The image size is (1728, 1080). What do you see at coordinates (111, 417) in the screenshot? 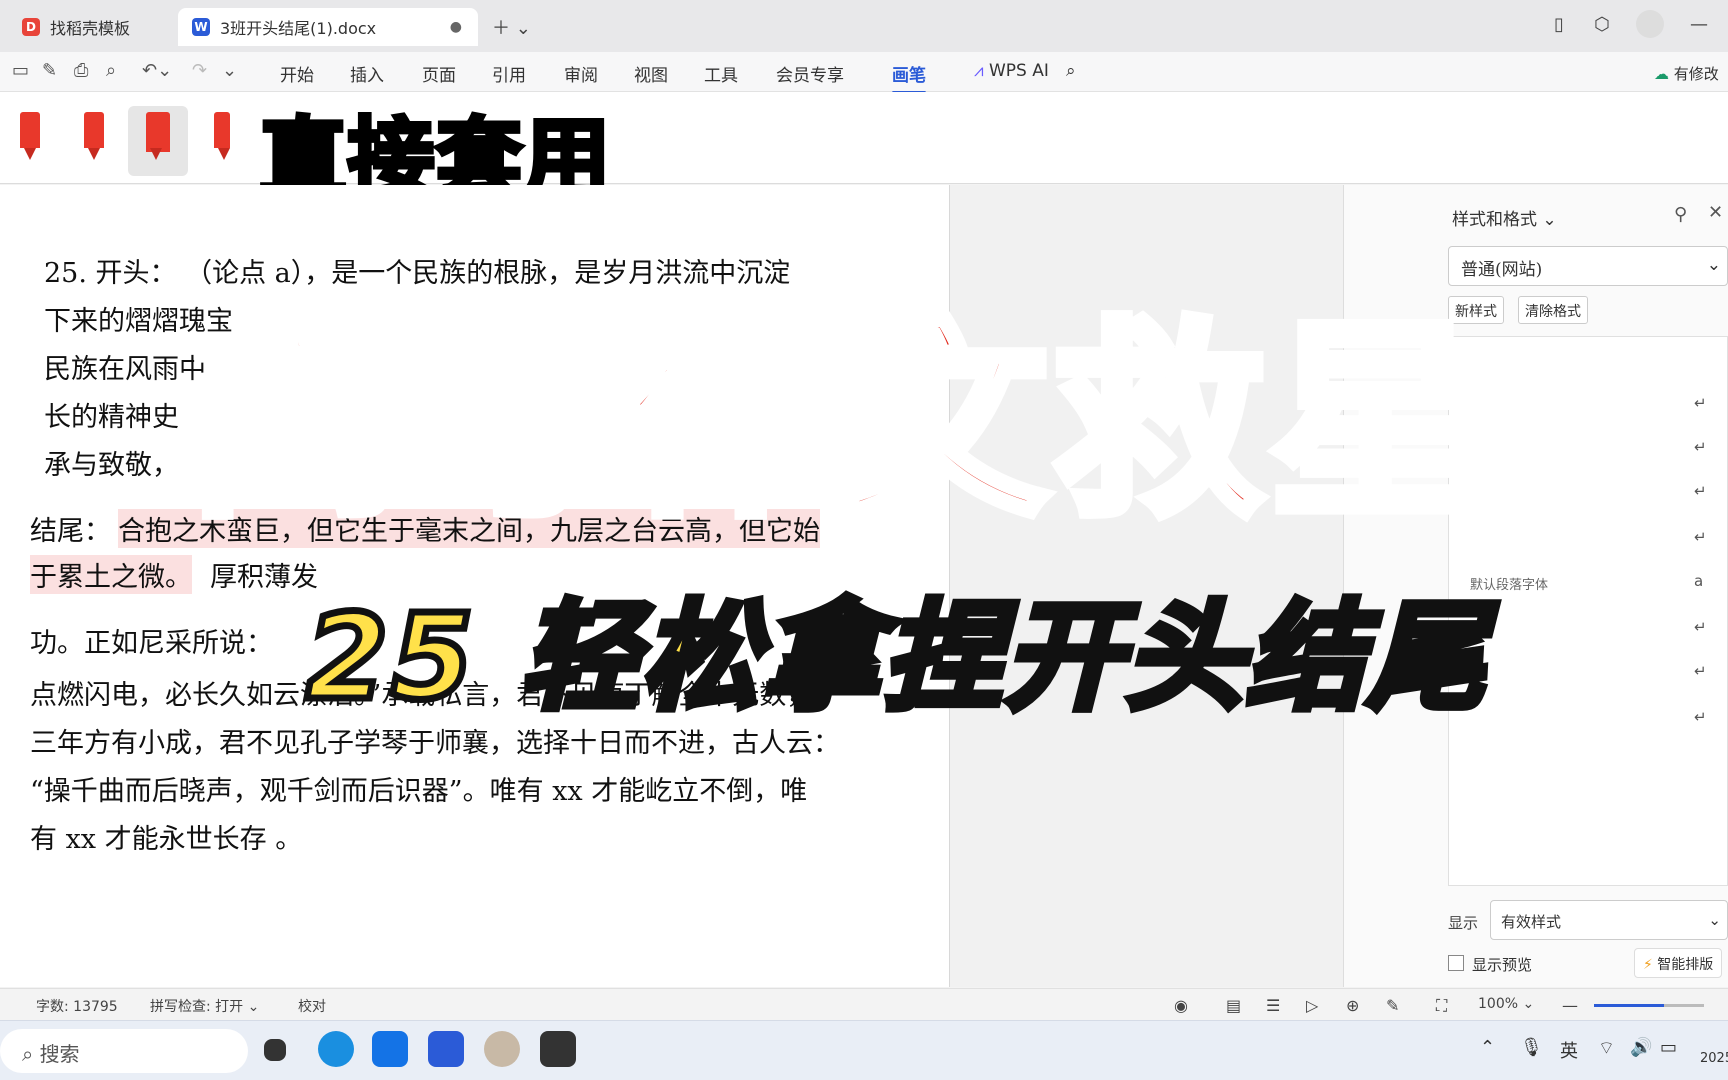
I see `para-opening-line-4: 长的精神史` at bounding box center [111, 417].